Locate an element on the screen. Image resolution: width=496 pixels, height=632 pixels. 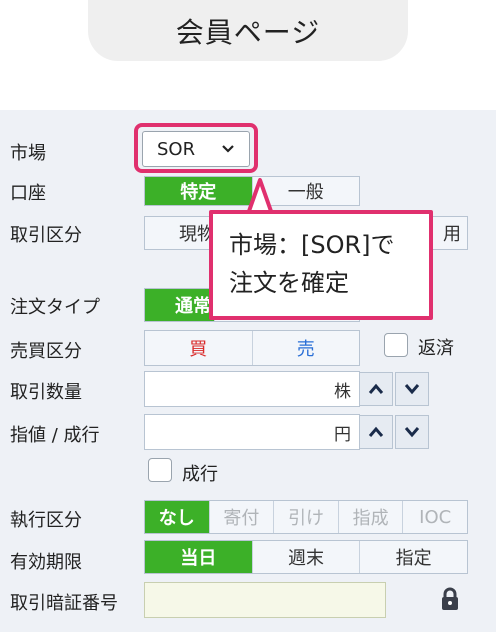
execution-toggle: なし 寄付 引け 指成 IOC is located at coordinates (306, 517).